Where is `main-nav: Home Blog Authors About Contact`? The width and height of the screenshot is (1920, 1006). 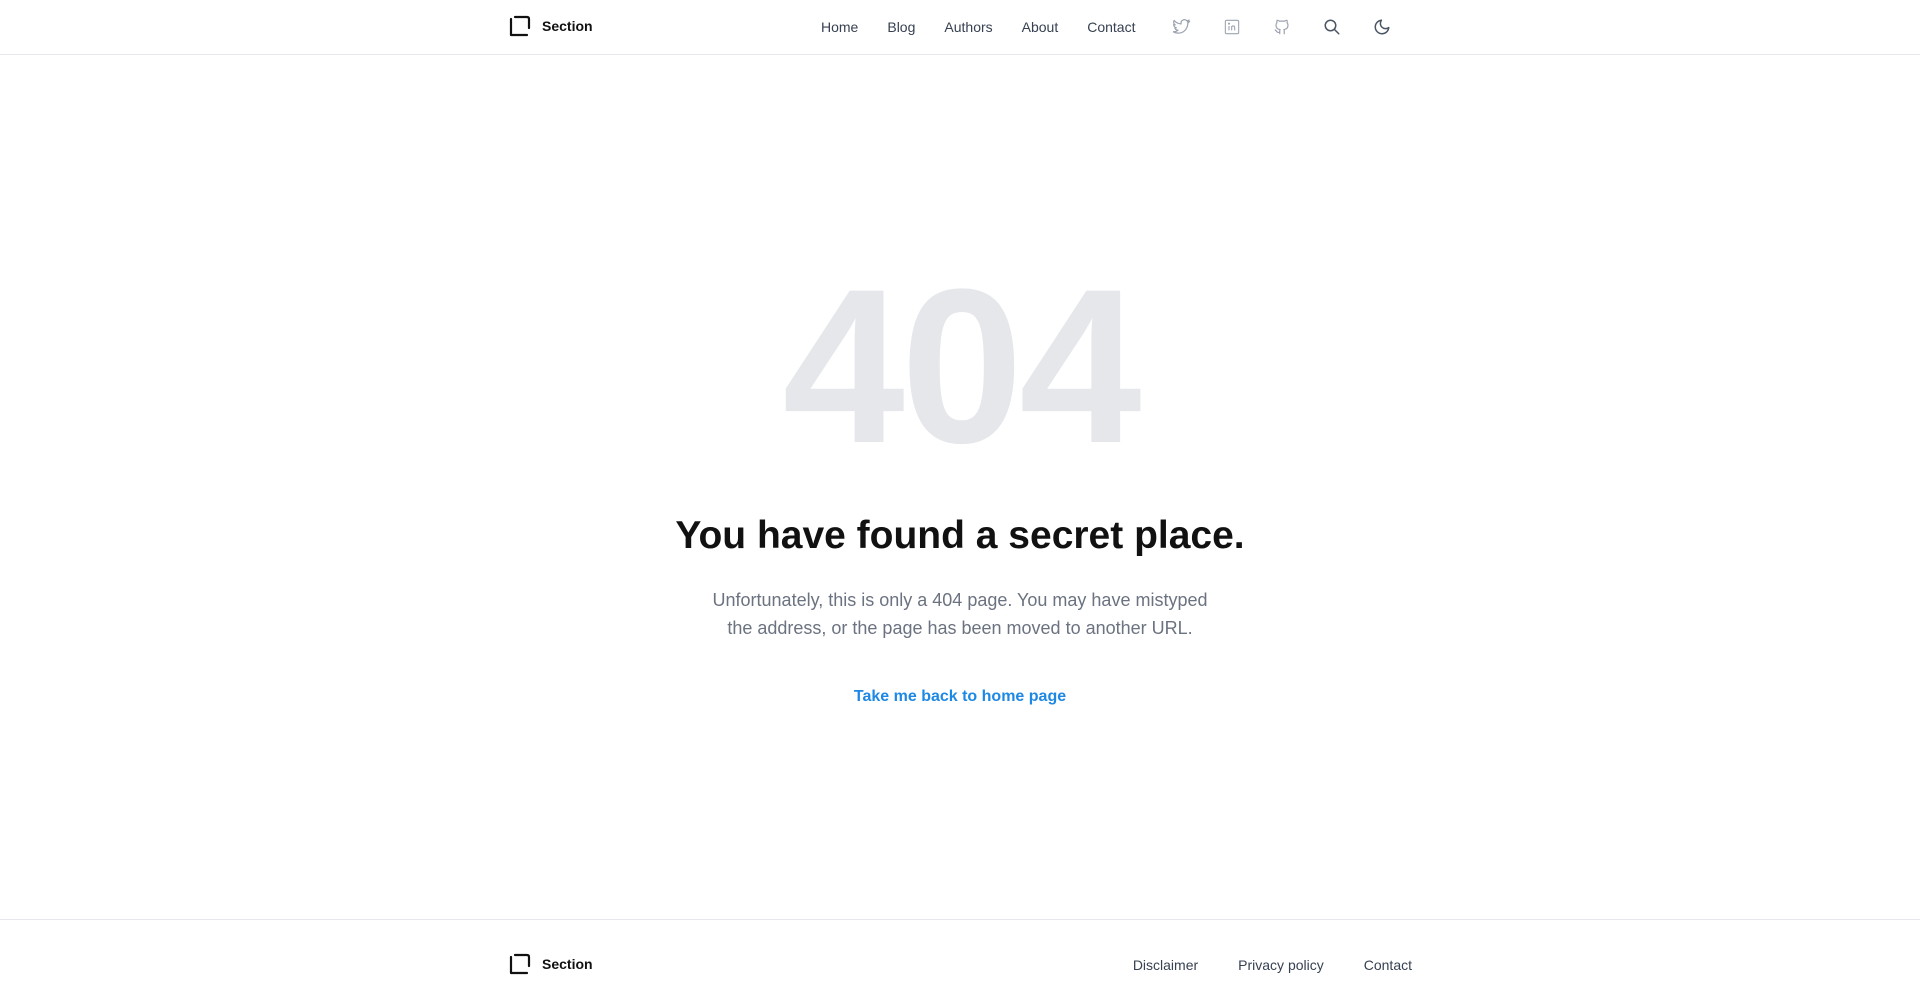 main-nav: Home Blog Authors About Contact is located at coordinates (992, 27).